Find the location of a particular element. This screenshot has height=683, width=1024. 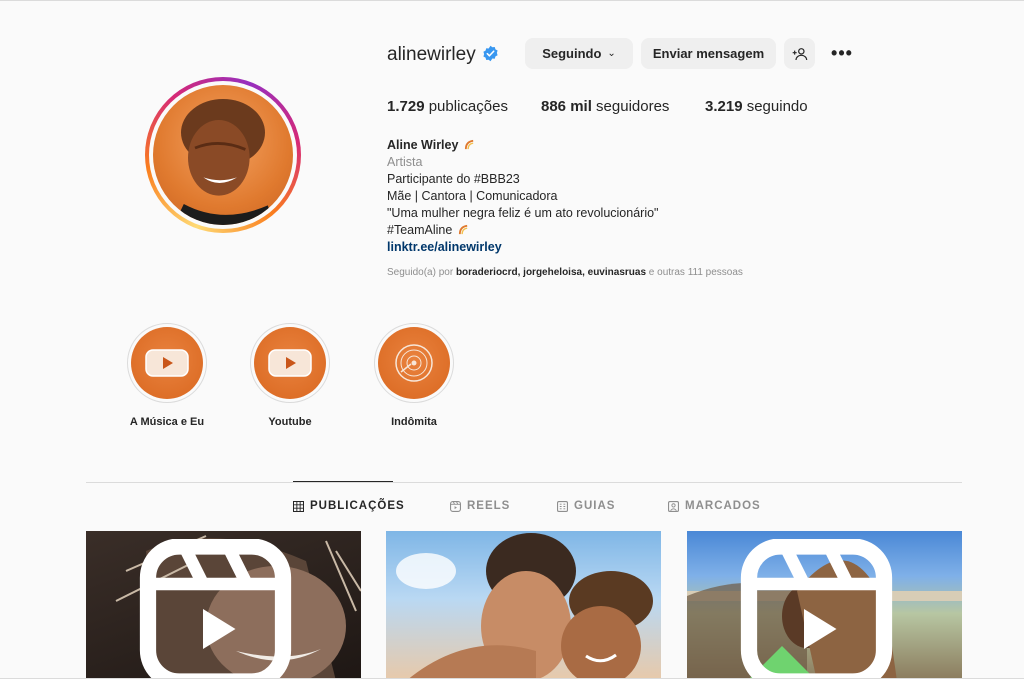

send-message-label: Enviar mensagem is located at coordinates (708, 53).